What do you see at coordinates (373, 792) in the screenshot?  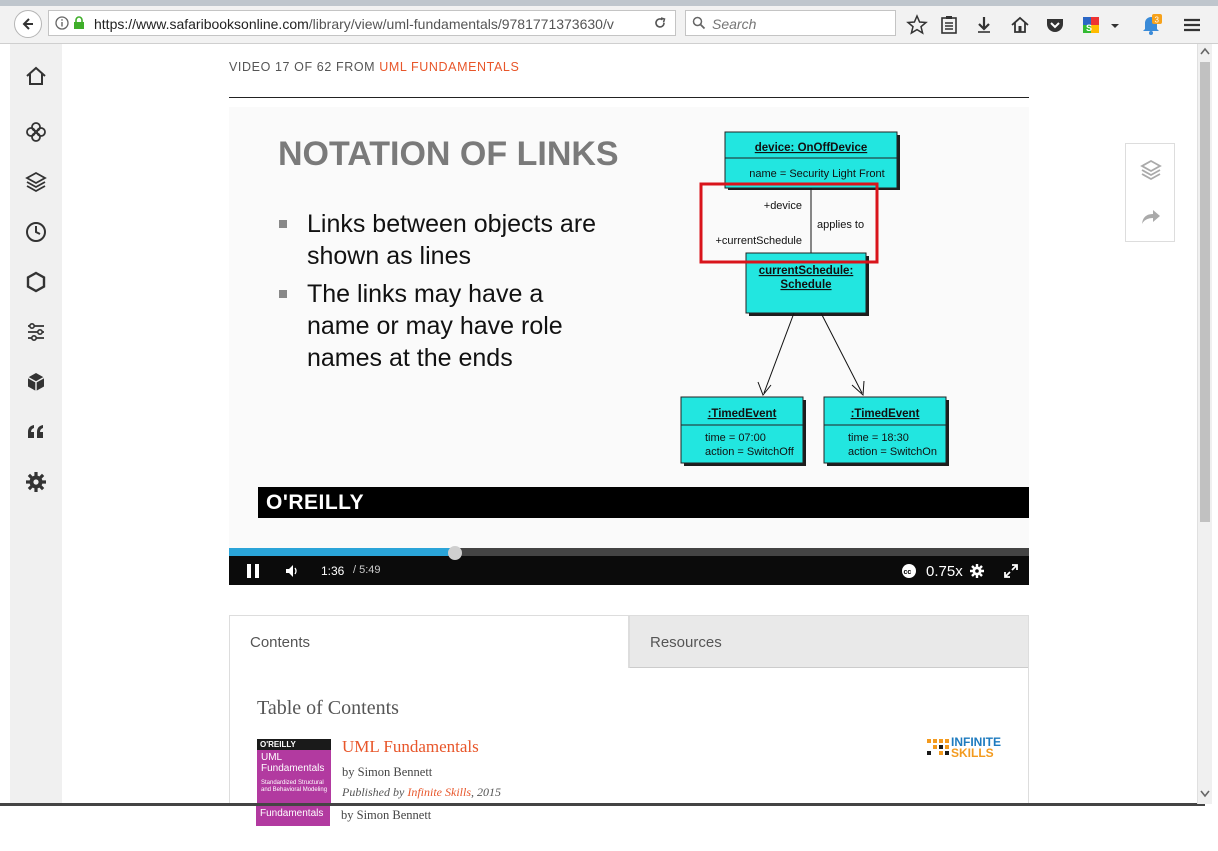 I see `published-prefix: Published by` at bounding box center [373, 792].